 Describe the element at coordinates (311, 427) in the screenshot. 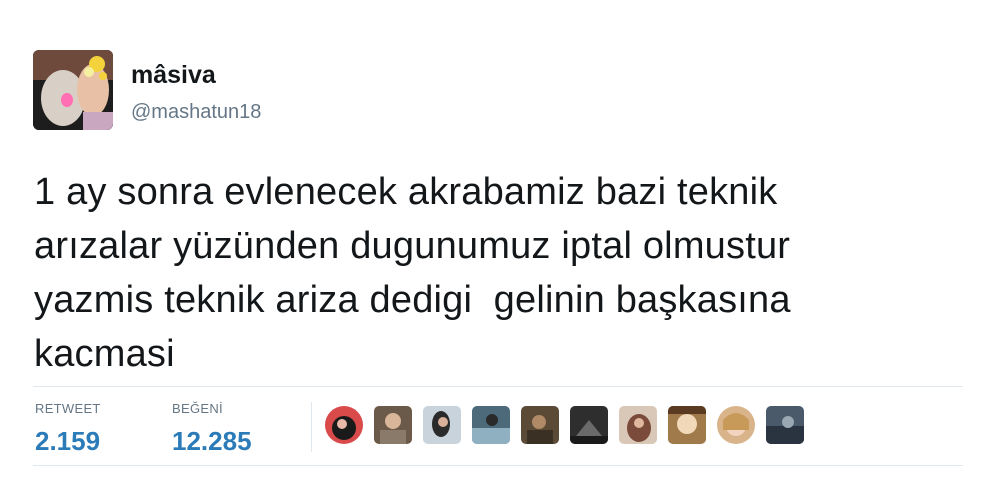

I see `stats-separator` at that location.